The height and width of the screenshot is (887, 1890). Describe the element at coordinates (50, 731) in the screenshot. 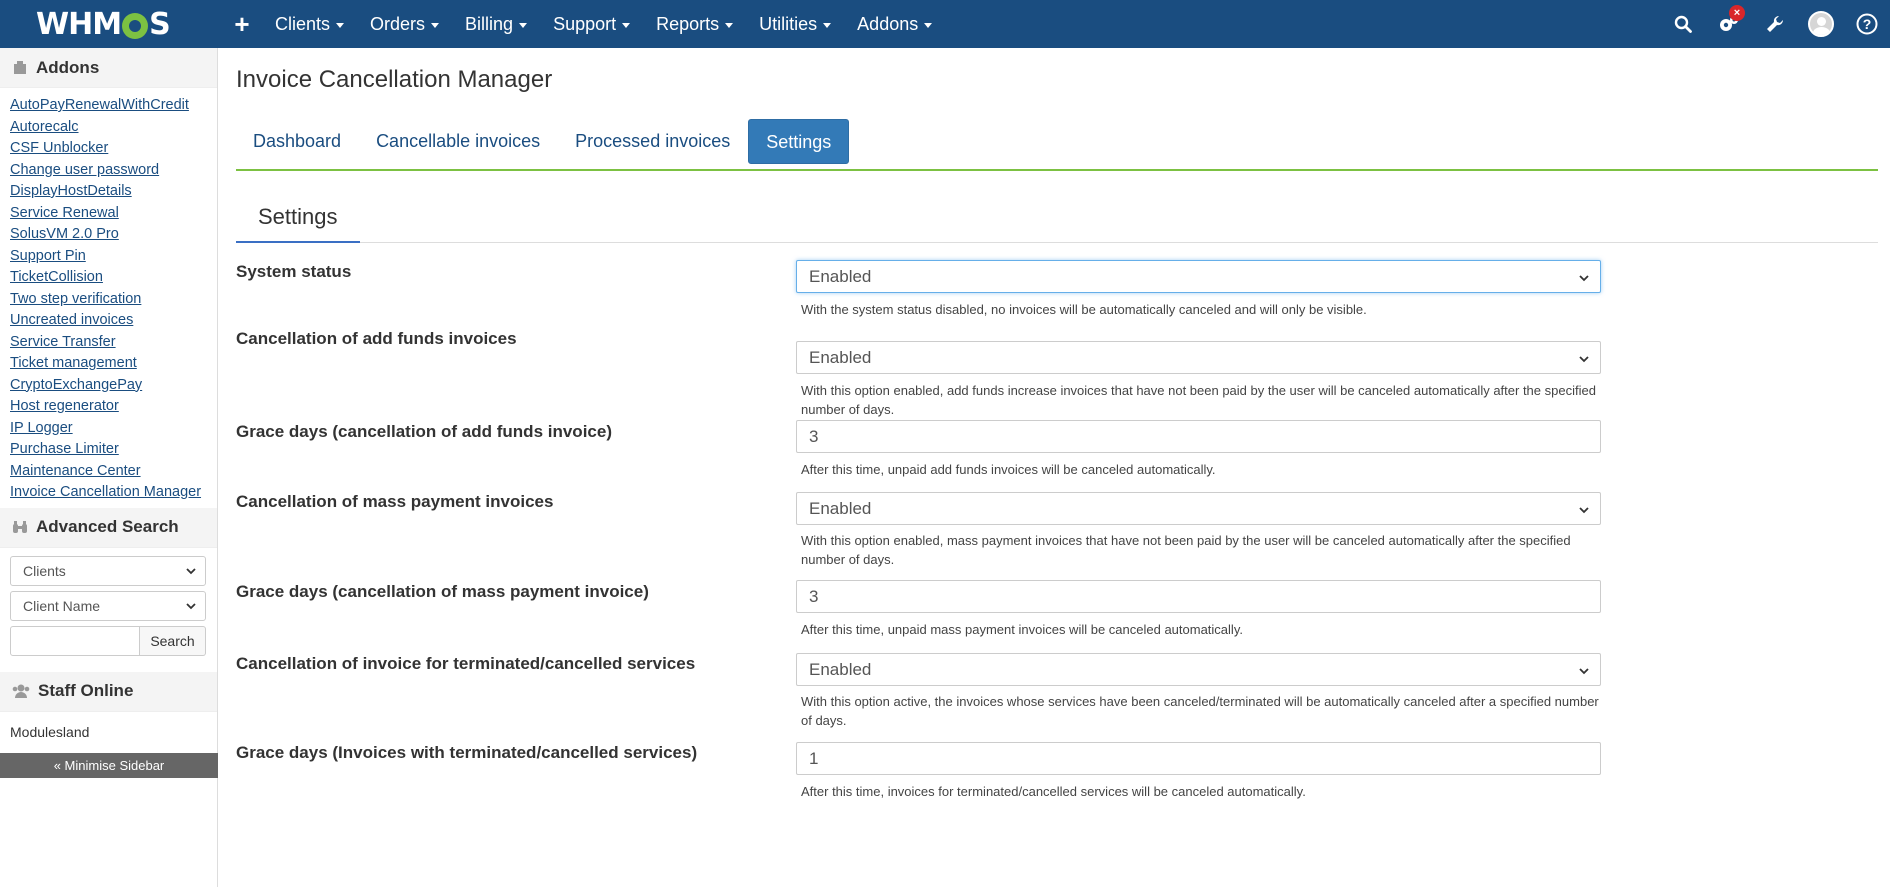

I see `staff-online-name: Modulesland` at that location.